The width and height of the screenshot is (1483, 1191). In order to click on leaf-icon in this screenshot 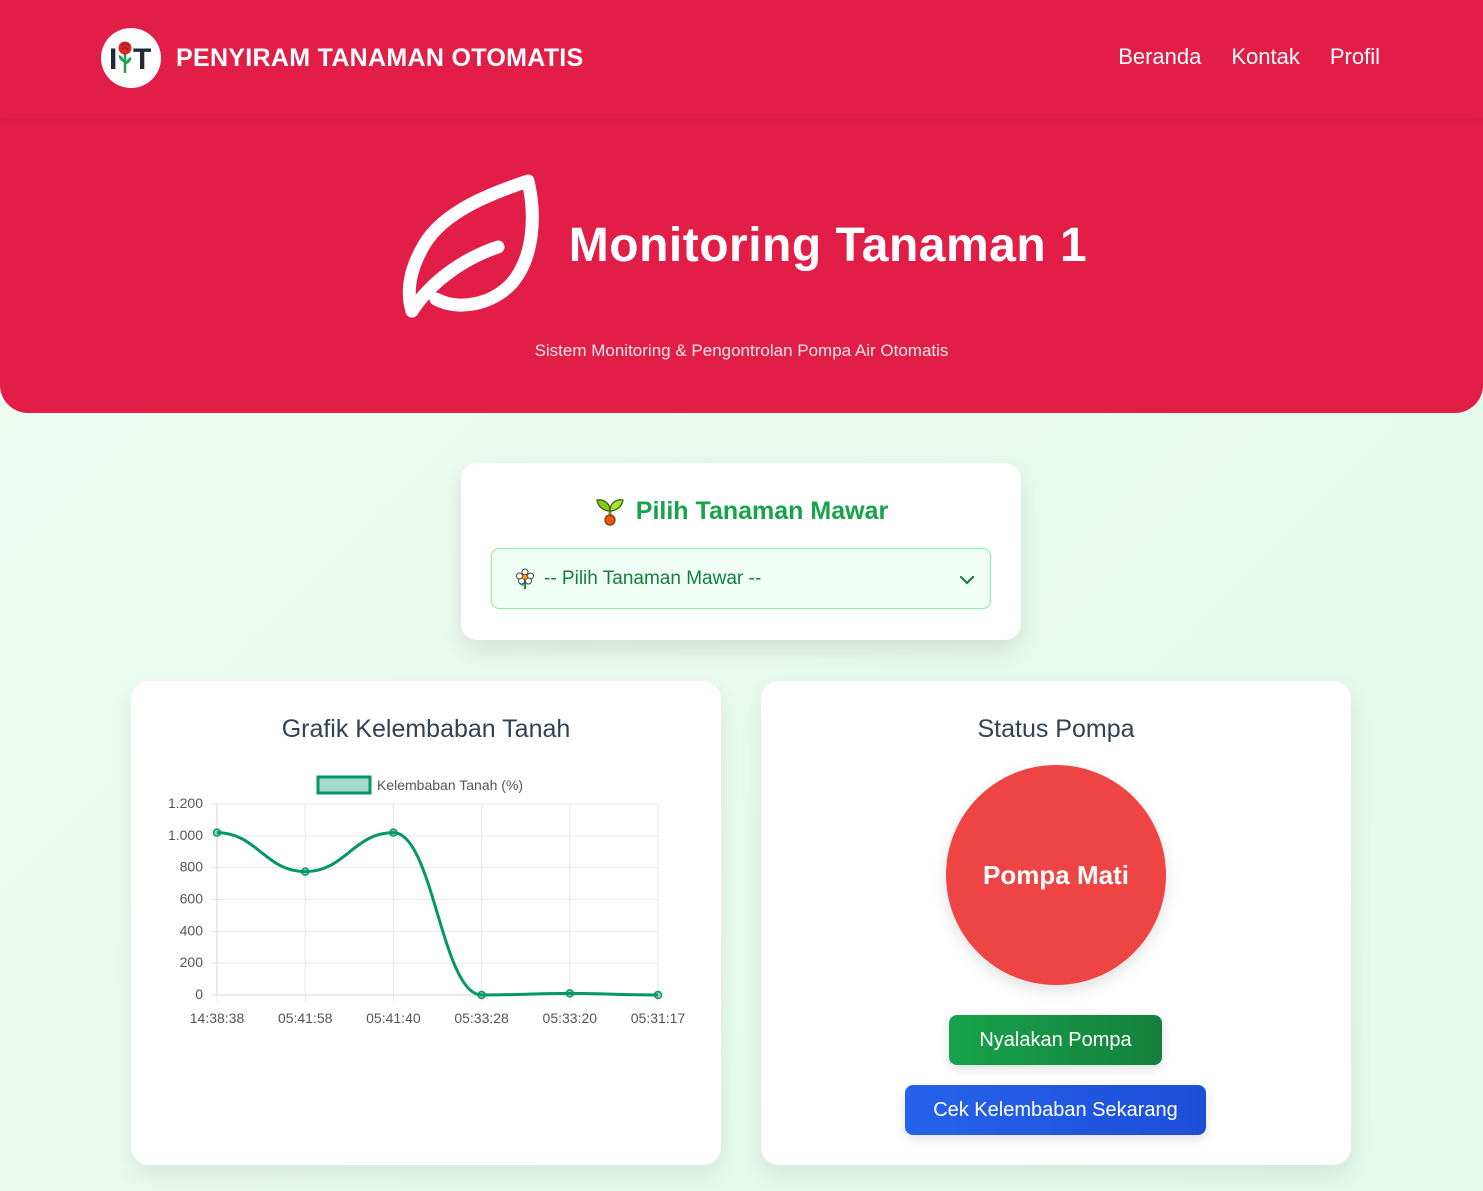, I will do `click(470, 245)`.